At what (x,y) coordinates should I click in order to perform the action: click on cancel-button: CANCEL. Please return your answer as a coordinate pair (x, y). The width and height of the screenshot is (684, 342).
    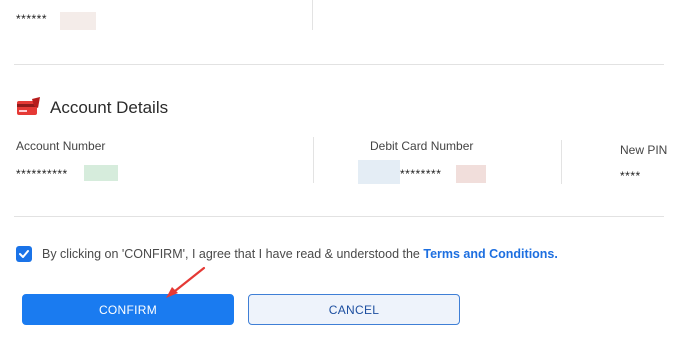
    Looking at the image, I should click on (354, 309).